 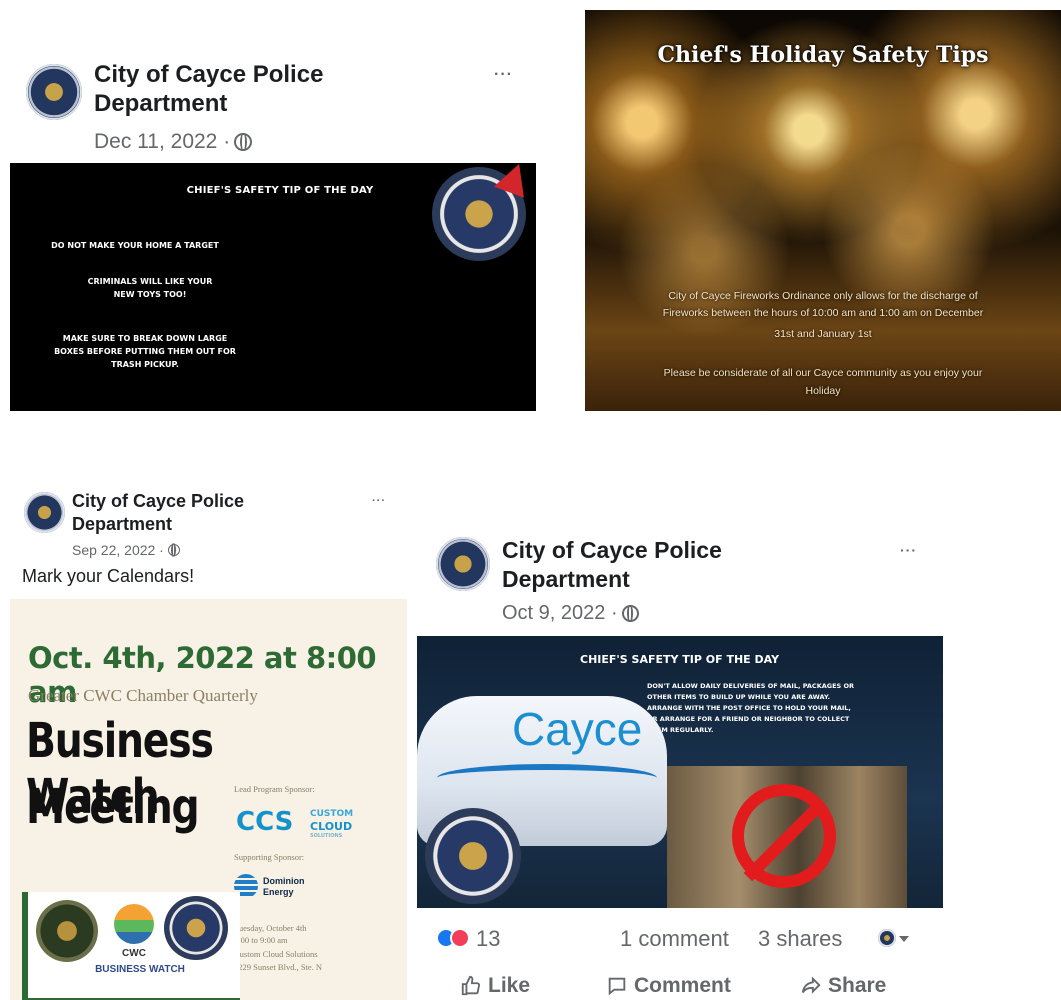 I want to click on custom-label: CUSTOM, so click(x=332, y=814).